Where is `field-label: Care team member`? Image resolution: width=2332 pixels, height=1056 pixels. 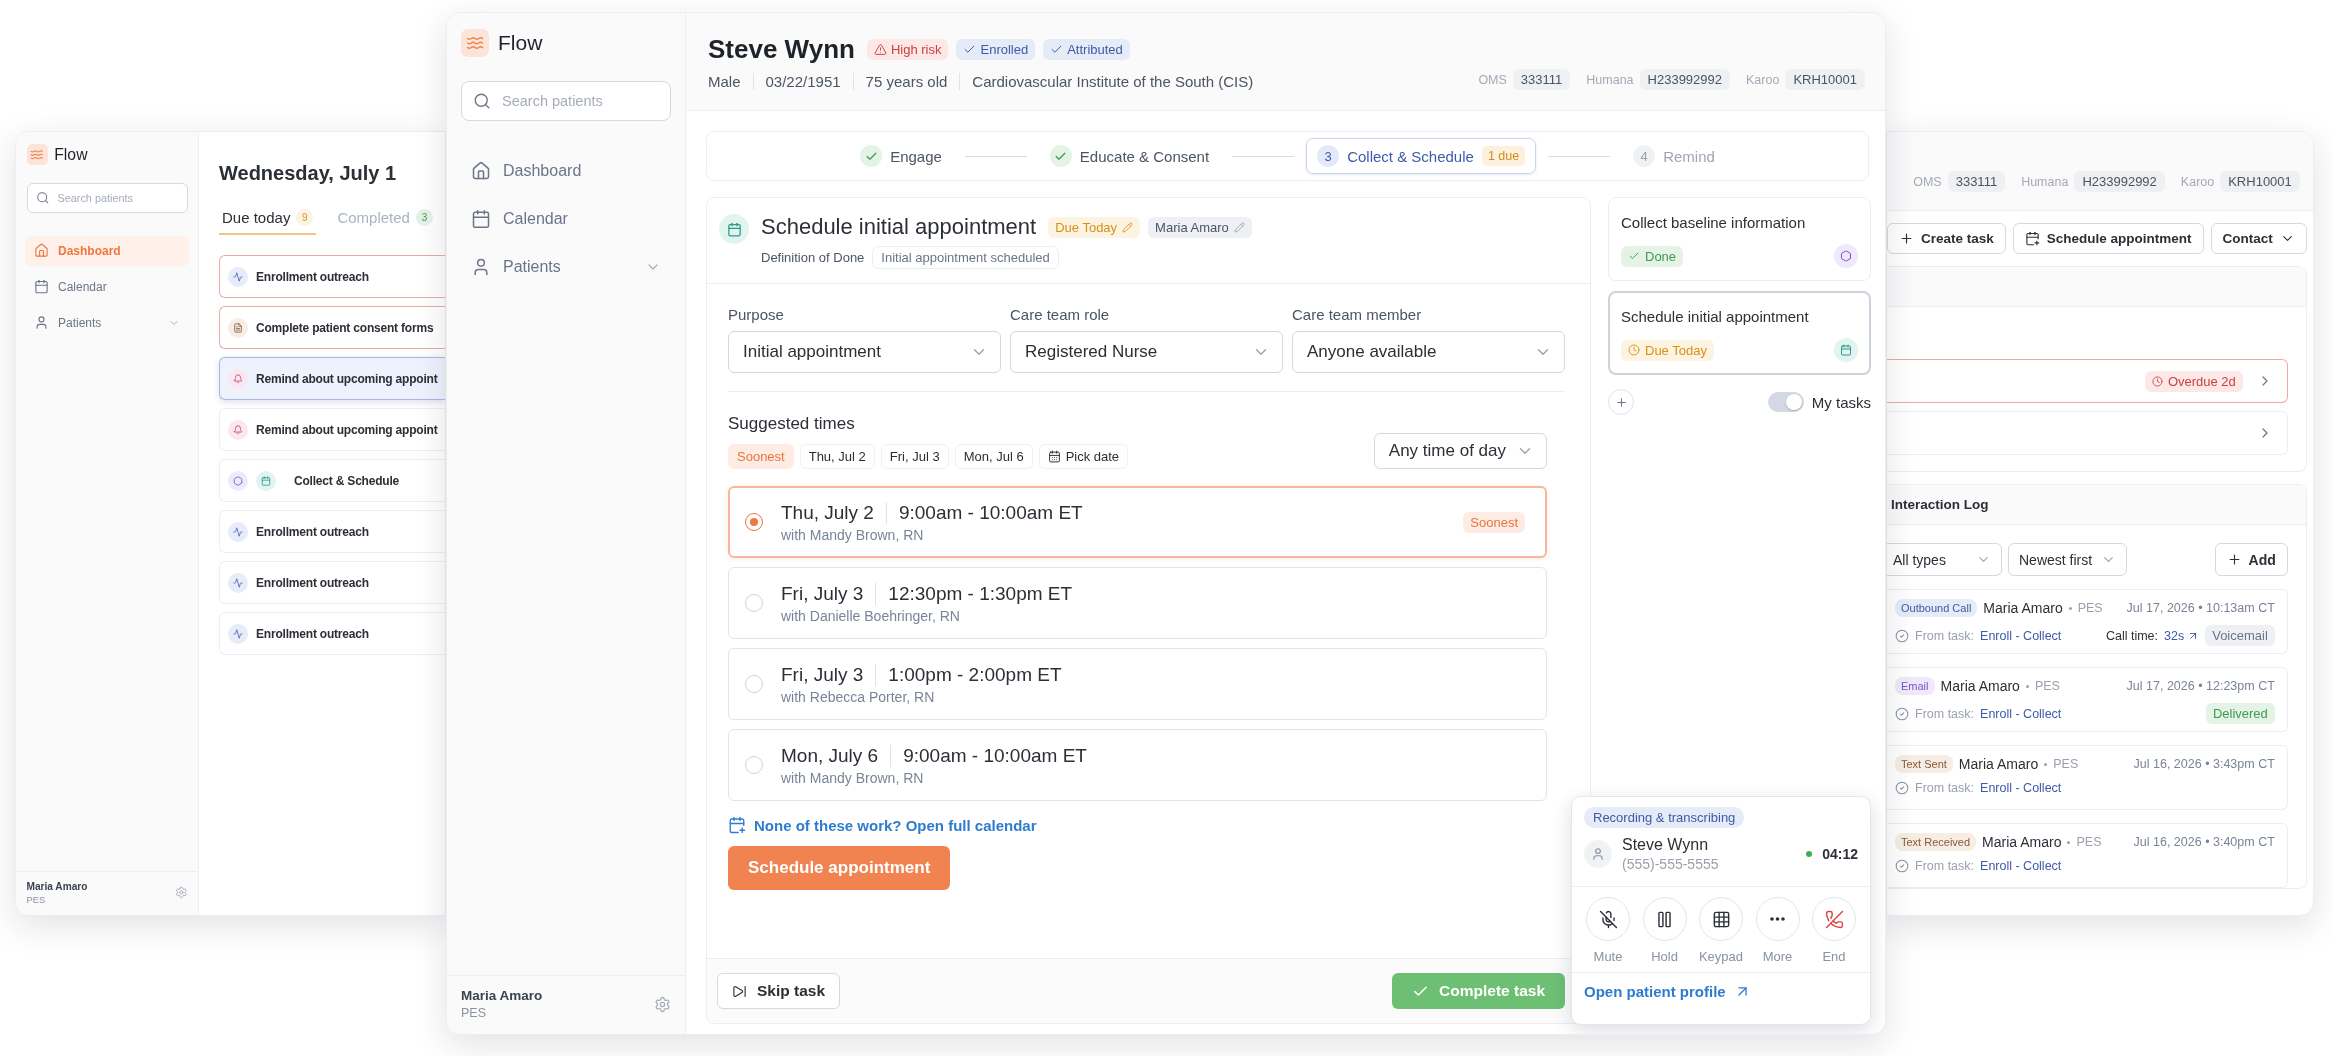
field-label: Care team member is located at coordinates (1357, 314).